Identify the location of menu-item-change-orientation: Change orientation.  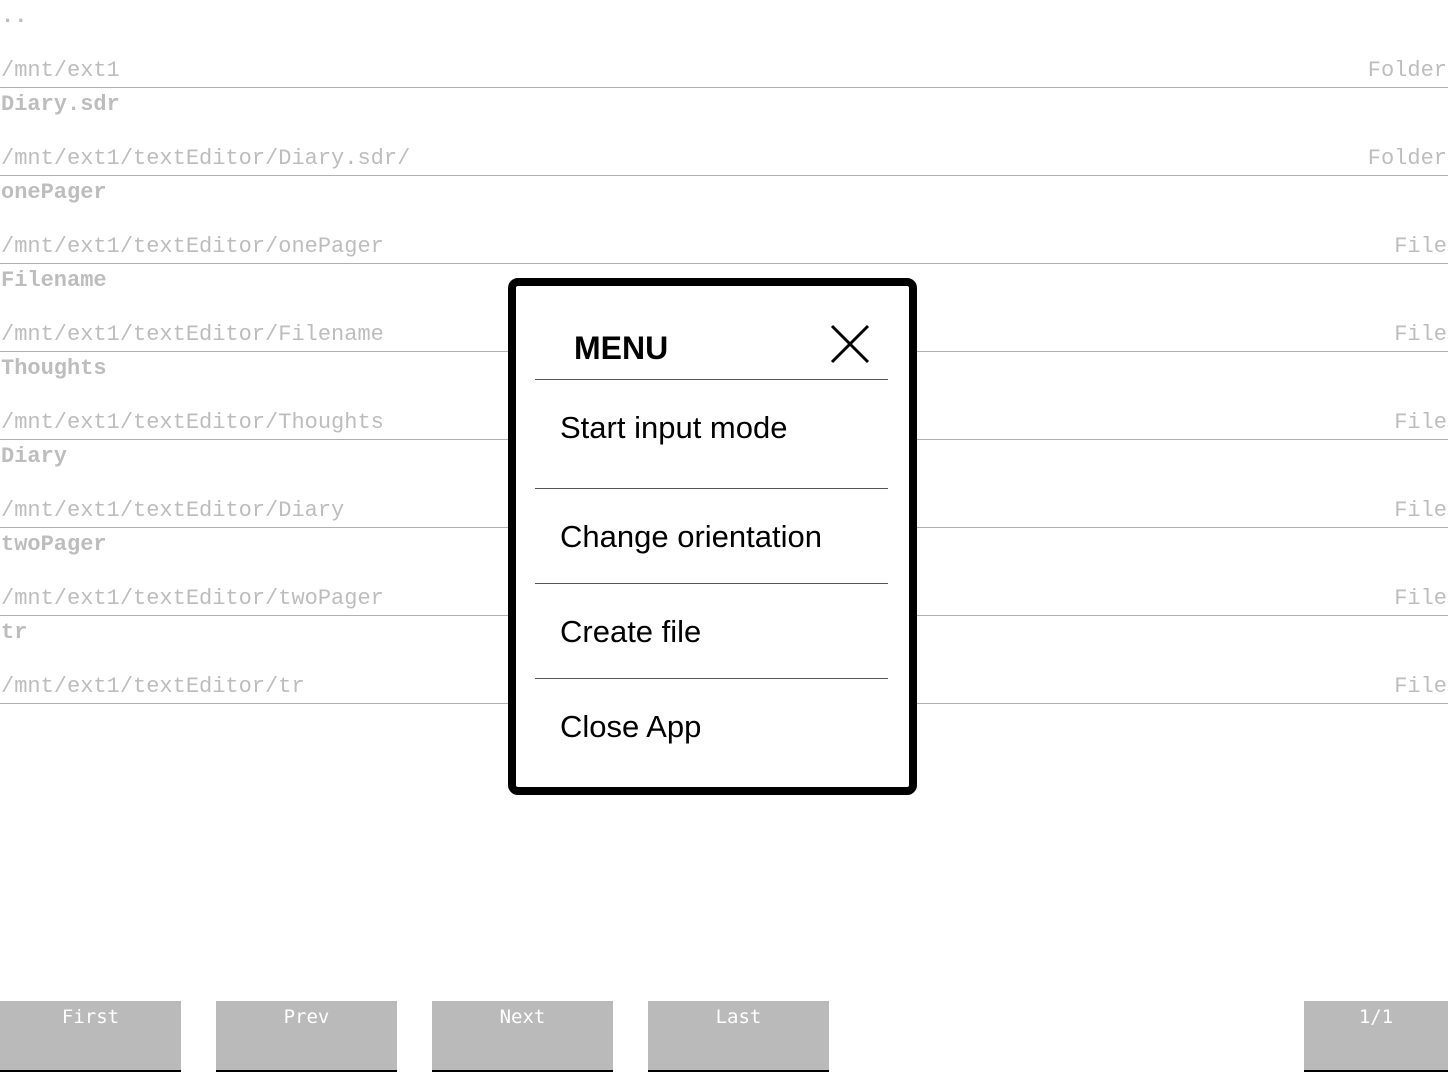
(711, 535).